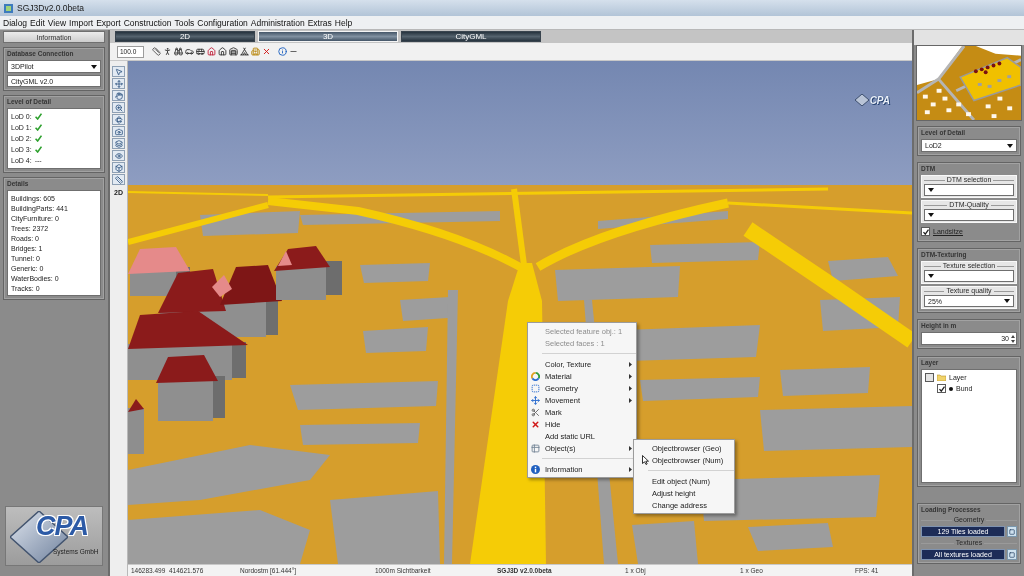 The height and width of the screenshot is (576, 1024). What do you see at coordinates (233, 51) in the screenshot?
I see `warehouse-icon` at bounding box center [233, 51].